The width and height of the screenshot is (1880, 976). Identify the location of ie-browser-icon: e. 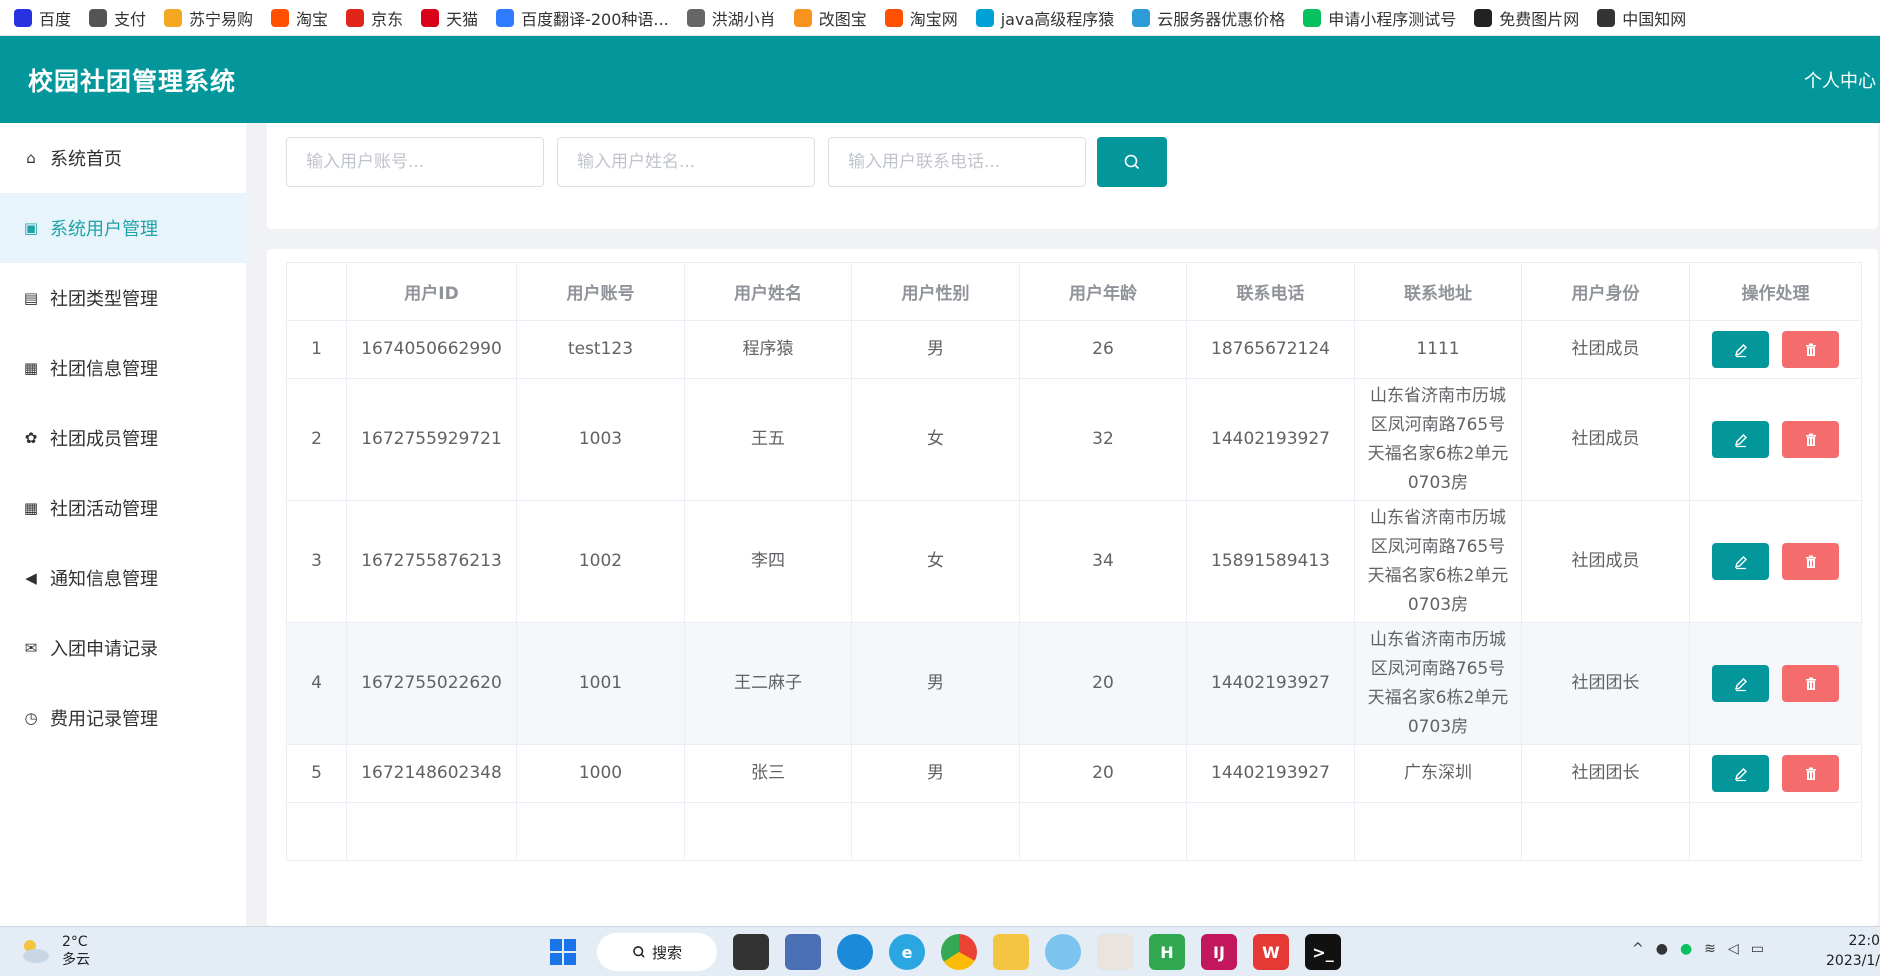
(907, 952).